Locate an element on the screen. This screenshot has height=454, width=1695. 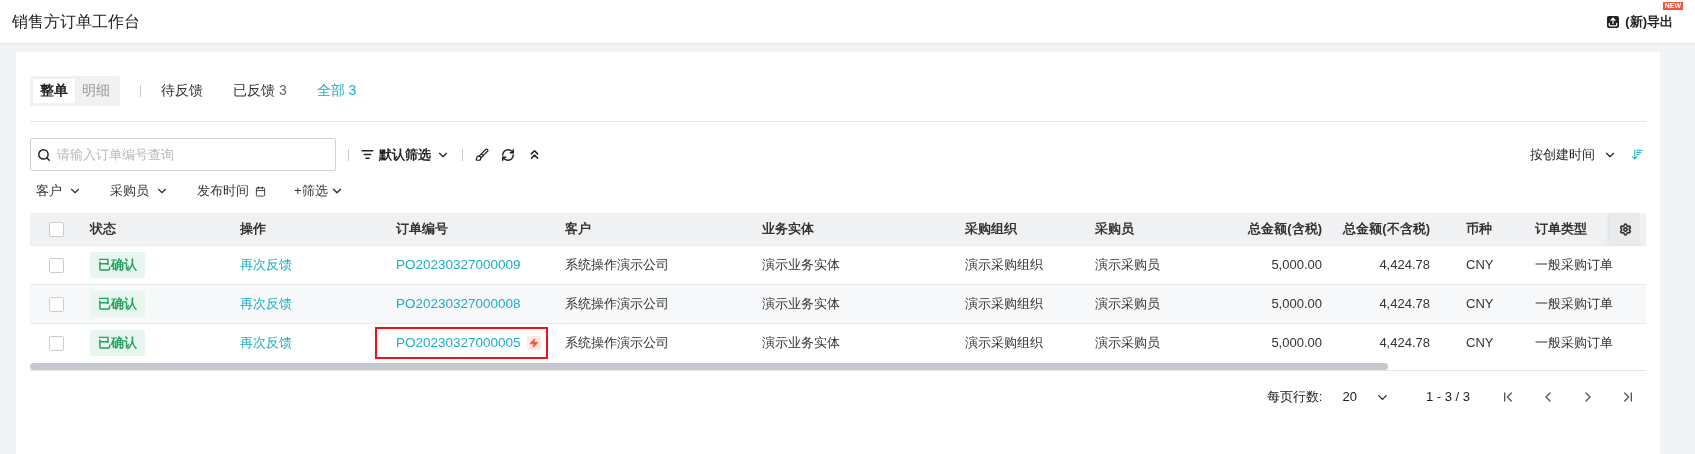
page-range: 1 - 3 / 3 is located at coordinates (1447, 397).